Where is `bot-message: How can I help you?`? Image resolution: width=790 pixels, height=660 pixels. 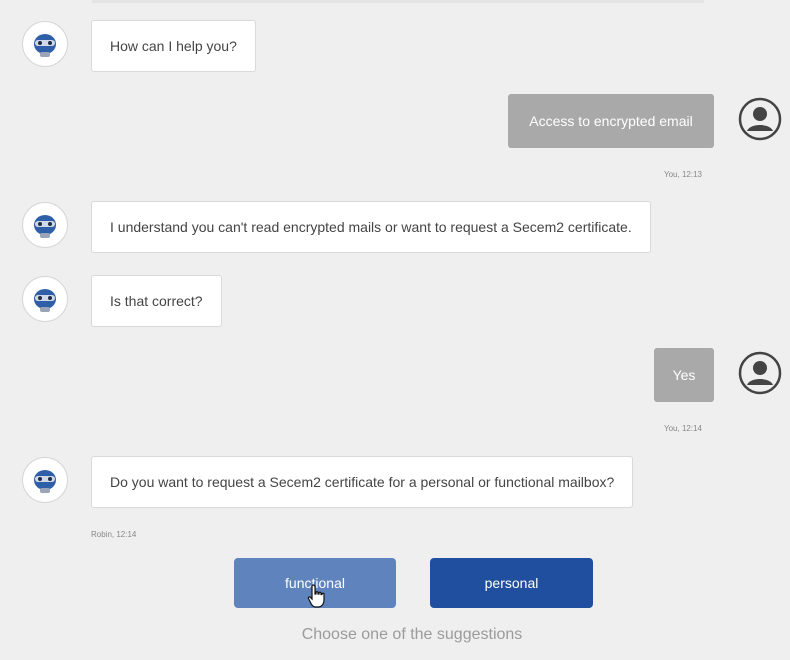 bot-message: How can I help you? is located at coordinates (173, 46).